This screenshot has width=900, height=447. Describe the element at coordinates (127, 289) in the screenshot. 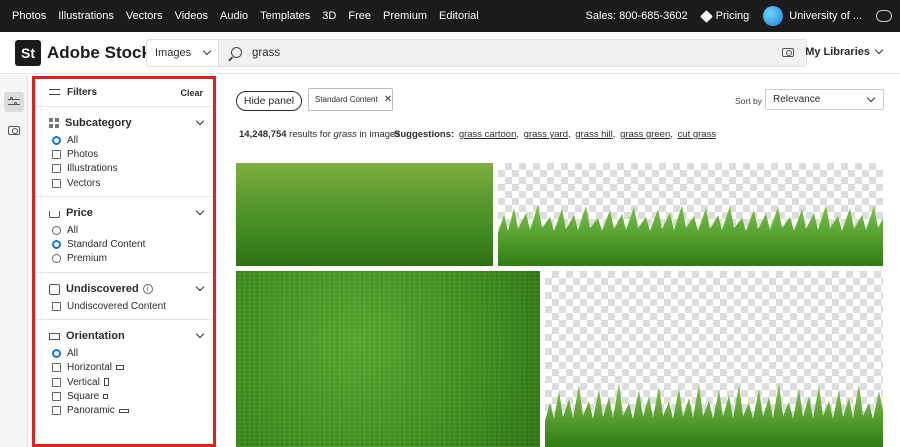

I see `undiscovered-header: Undiscovered i` at that location.